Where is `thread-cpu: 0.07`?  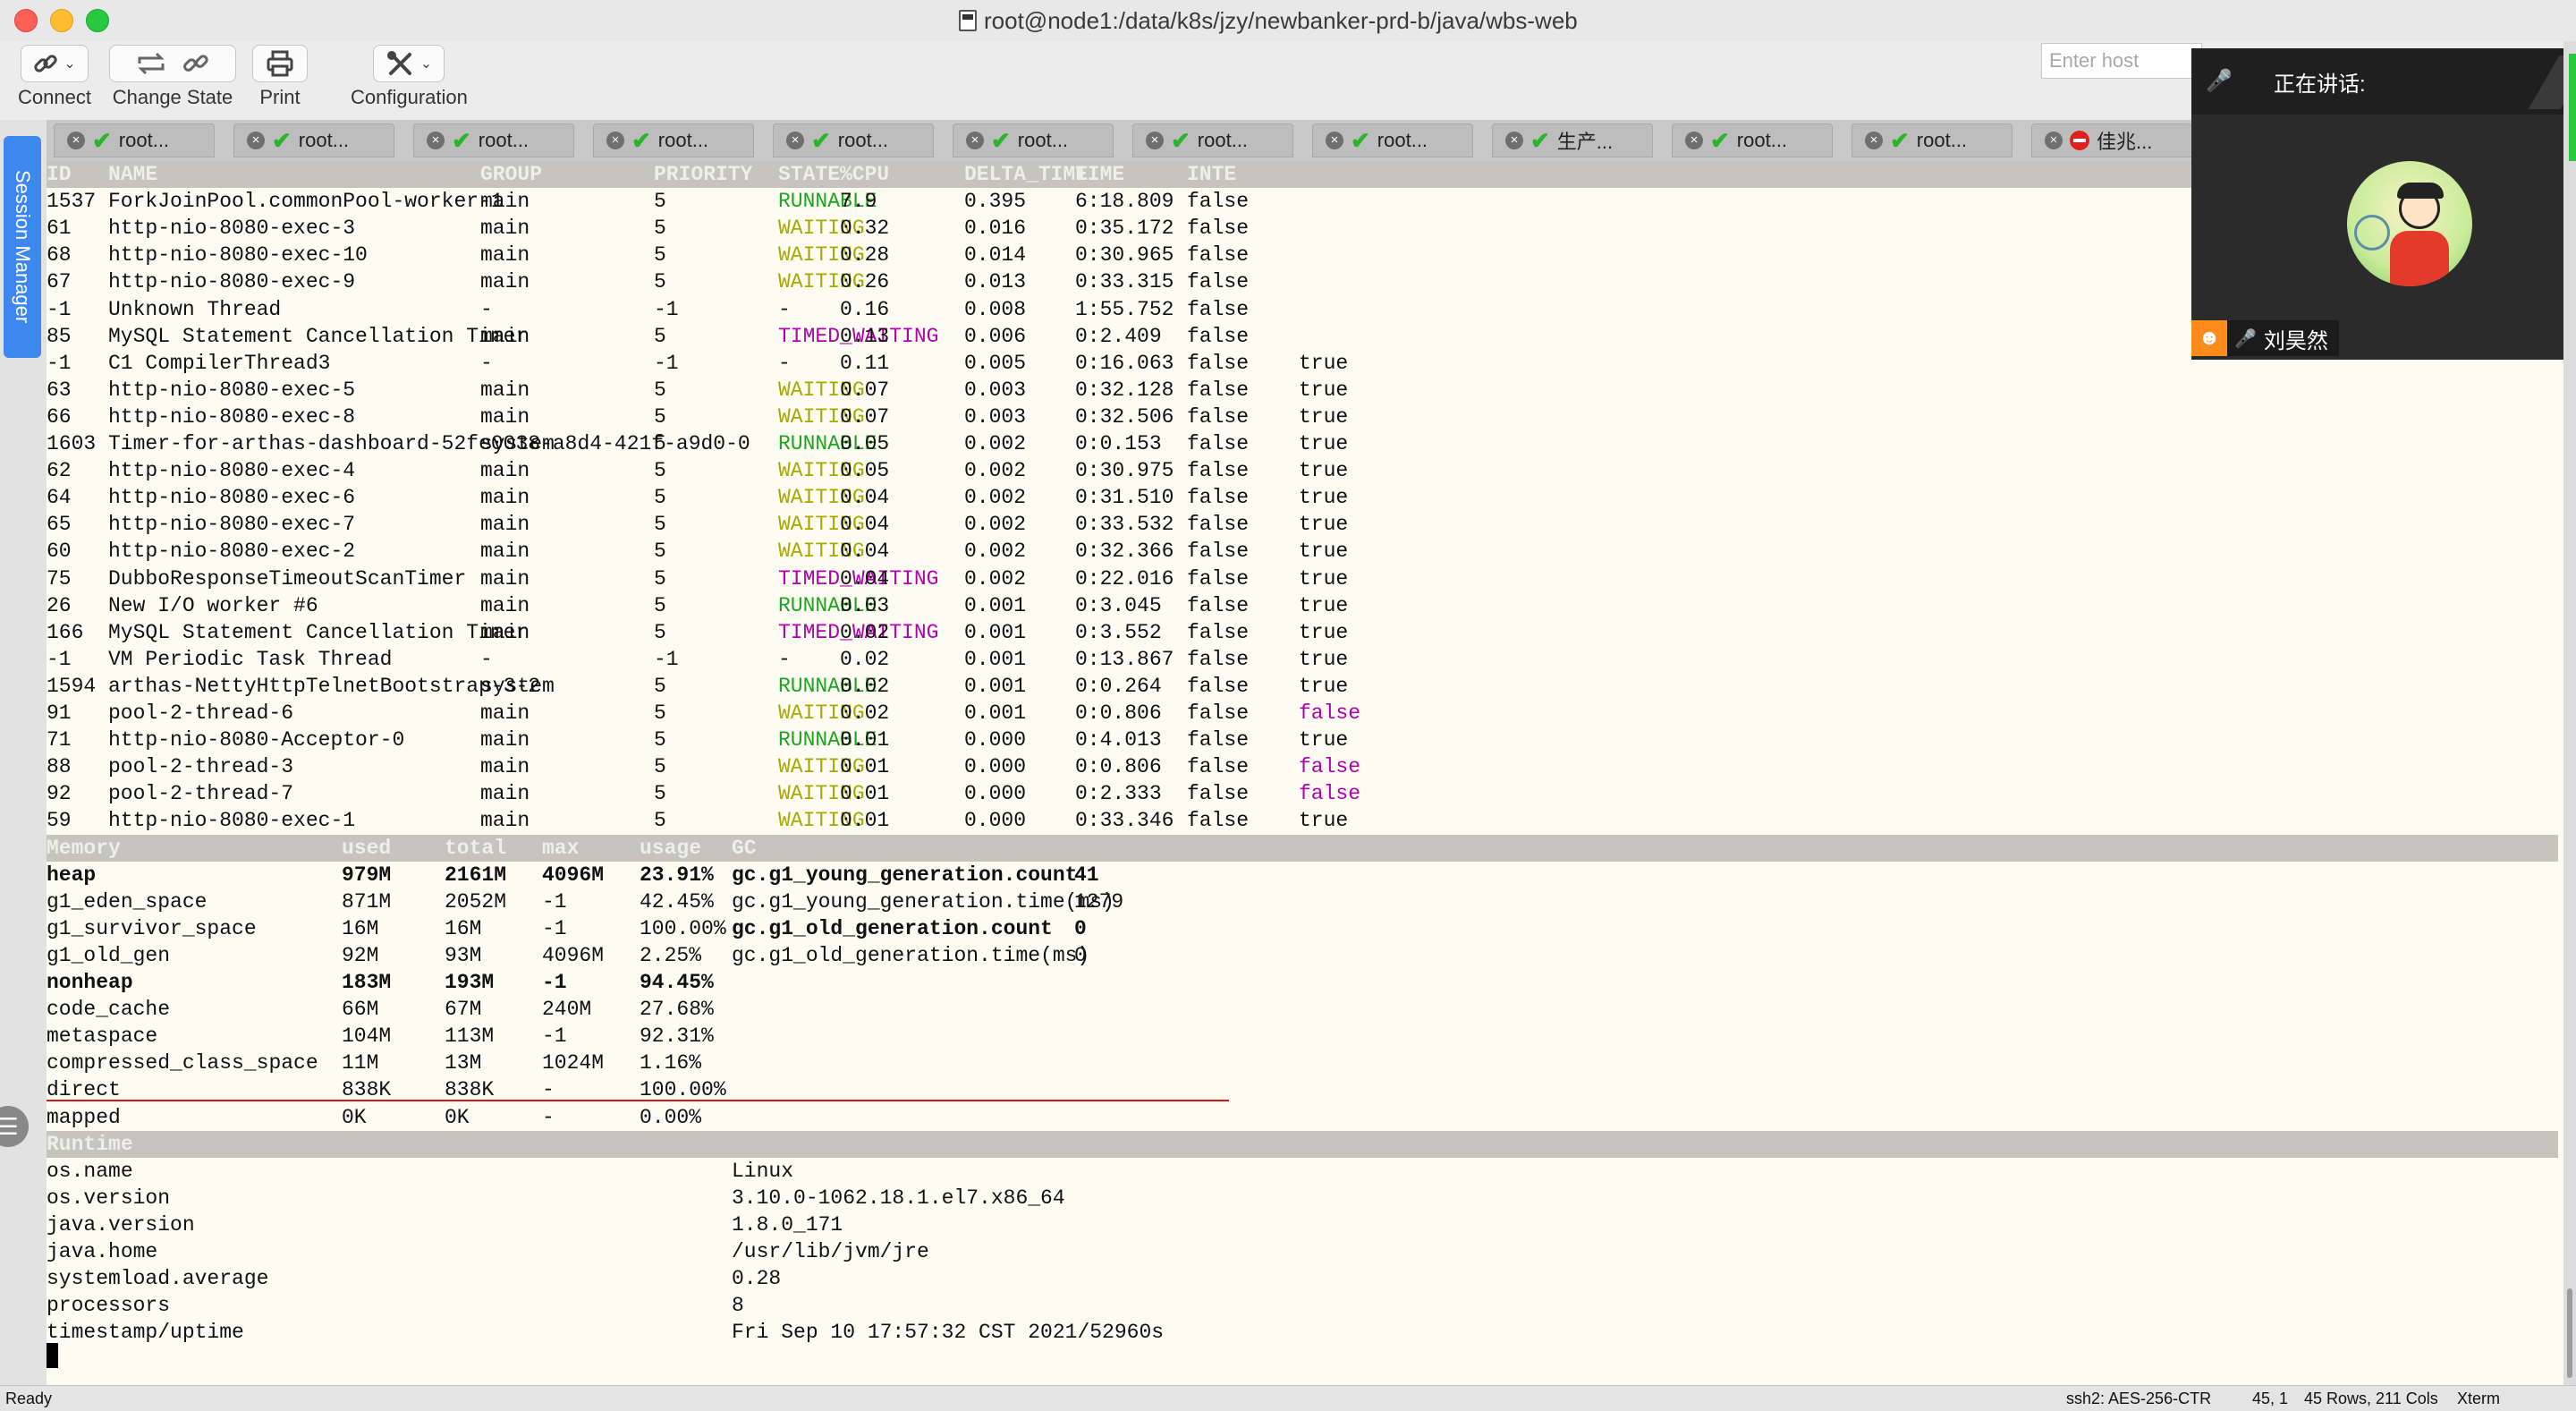 thread-cpu: 0.07 is located at coordinates (865, 390).